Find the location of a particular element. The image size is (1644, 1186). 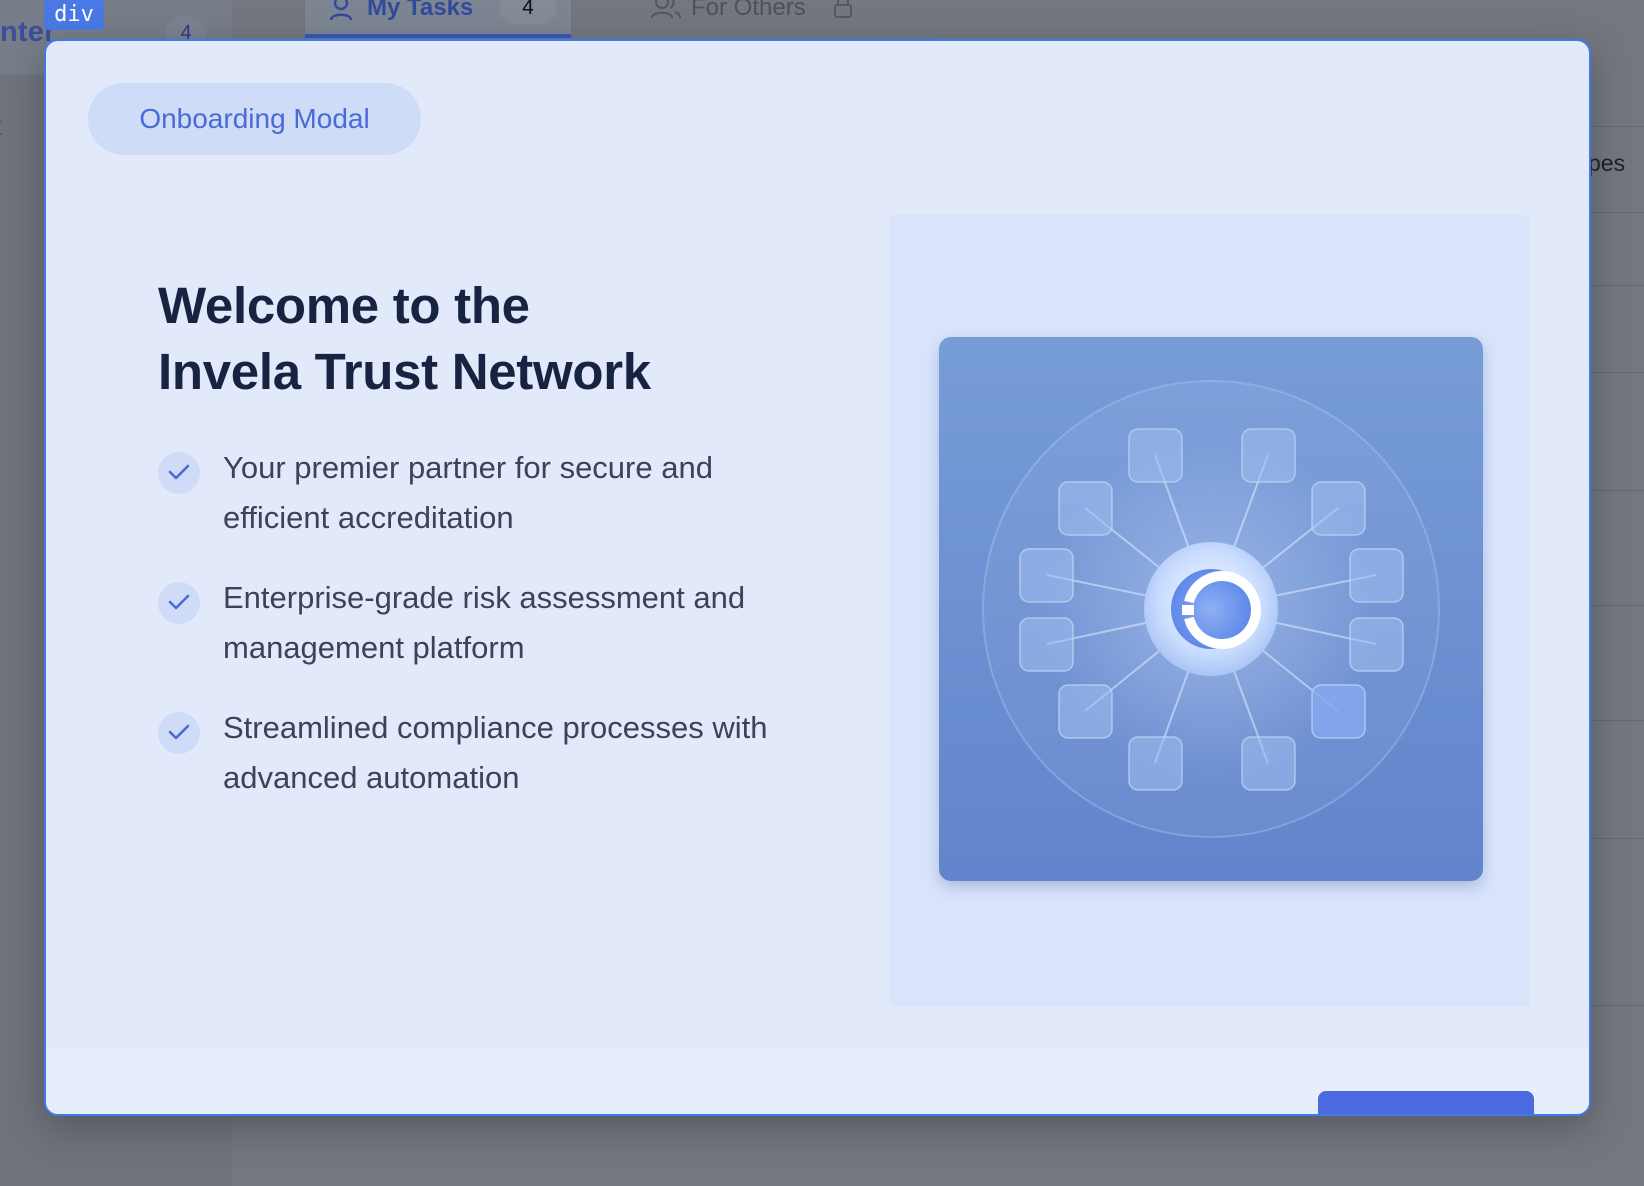

modal-title-line2: Invela Trust Network is located at coordinates (404, 371).